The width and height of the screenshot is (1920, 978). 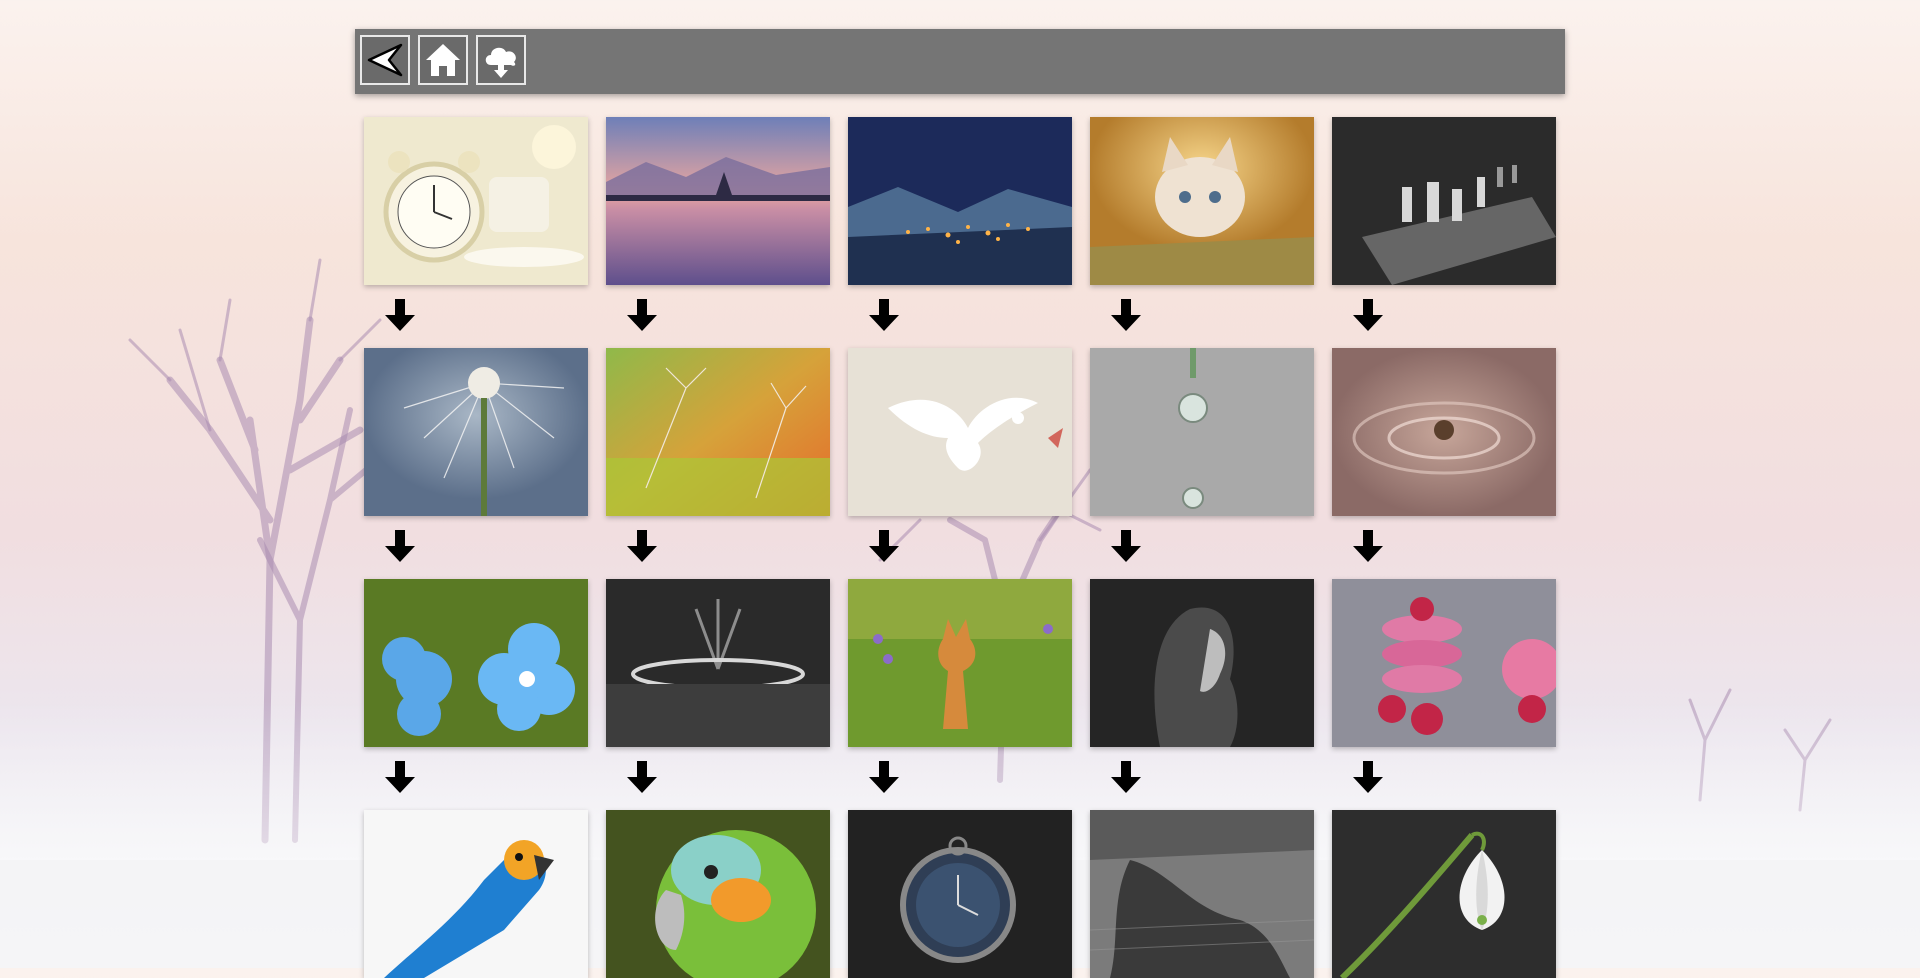 What do you see at coordinates (960, 432) in the screenshot?
I see `white-dove-photo` at bounding box center [960, 432].